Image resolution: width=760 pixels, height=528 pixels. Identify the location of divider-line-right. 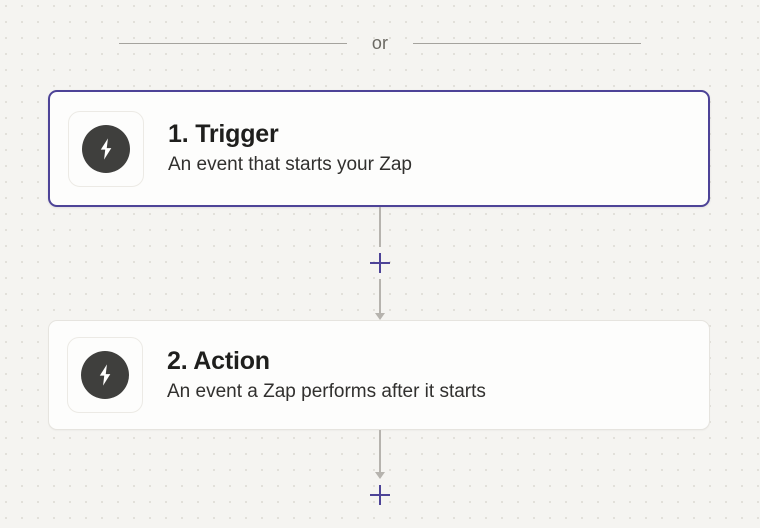
(527, 43).